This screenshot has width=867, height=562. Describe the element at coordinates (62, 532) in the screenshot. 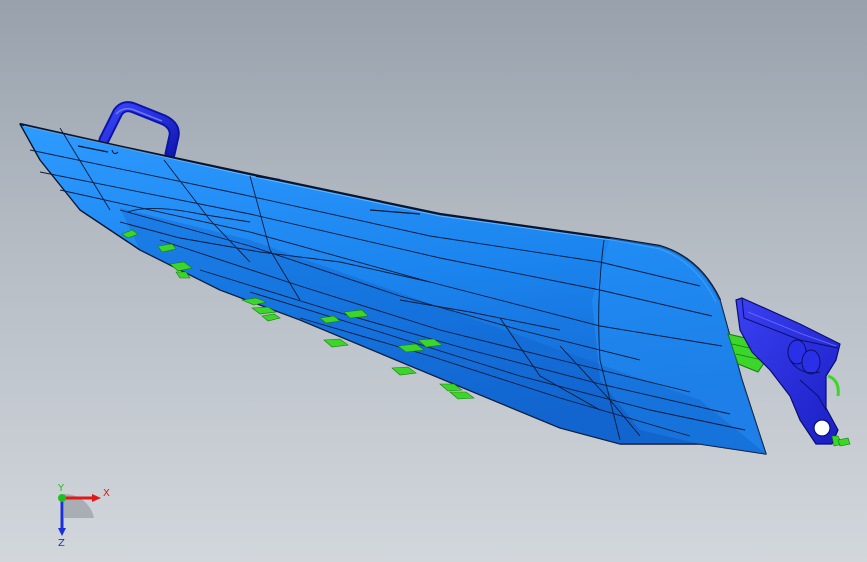

I see `z-axis-head` at that location.